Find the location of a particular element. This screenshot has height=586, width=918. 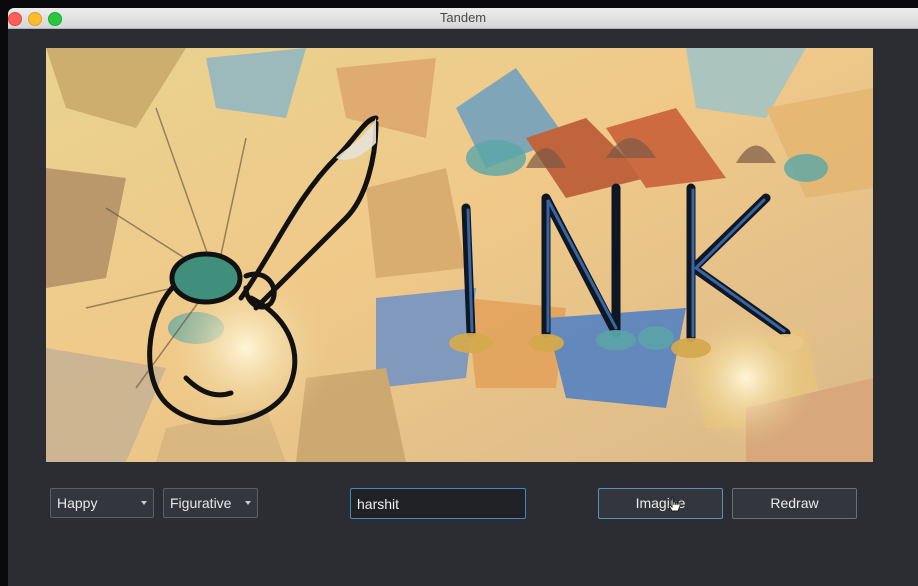

style-select: Figurative is located at coordinates (210, 503).